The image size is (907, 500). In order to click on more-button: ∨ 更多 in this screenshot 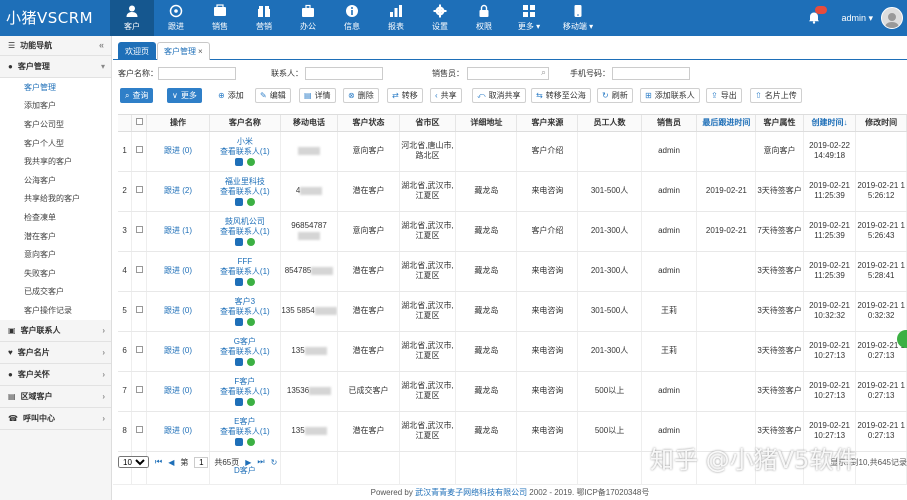, I will do `click(184, 95)`.